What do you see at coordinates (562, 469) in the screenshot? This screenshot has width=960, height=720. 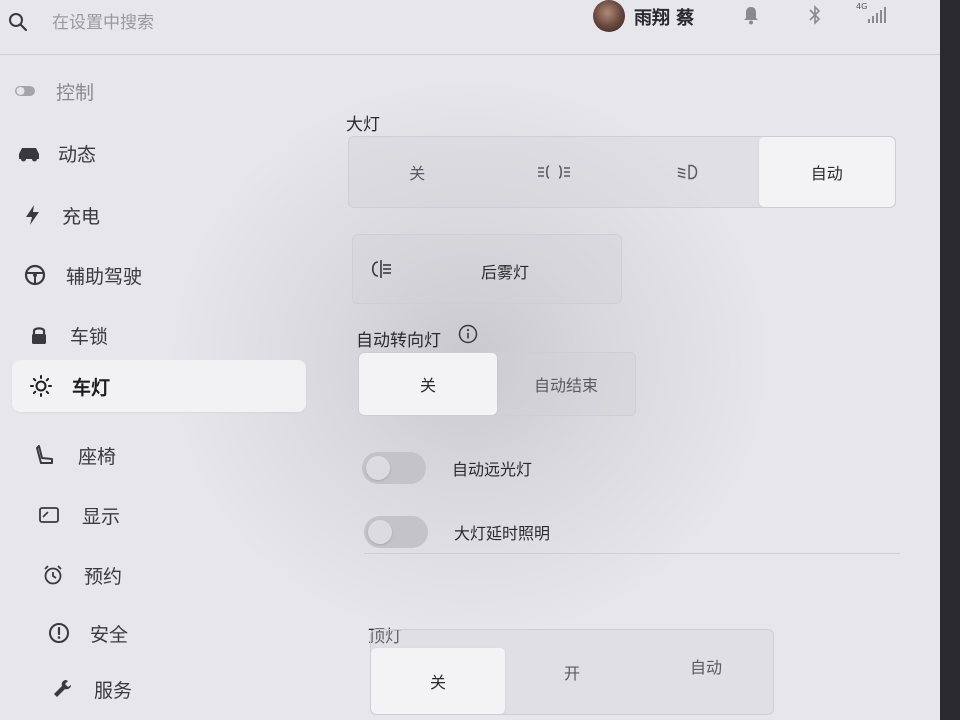 I see `auto-high-beam-row: 自动远光灯` at bounding box center [562, 469].